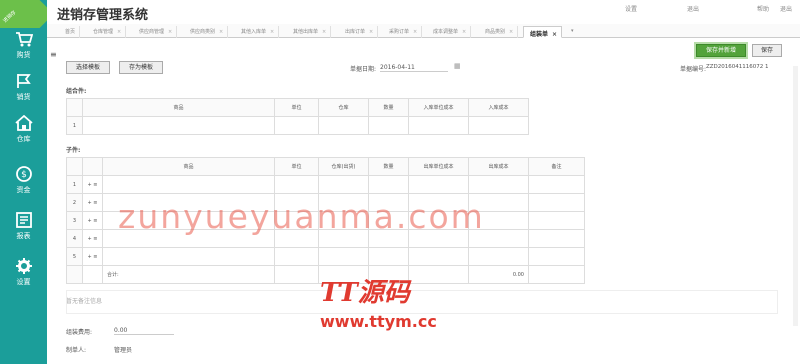 Image resolution: width=800 pixels, height=364 pixels. I want to click on tab-assembly-order: 组装单 ×, so click(543, 32).